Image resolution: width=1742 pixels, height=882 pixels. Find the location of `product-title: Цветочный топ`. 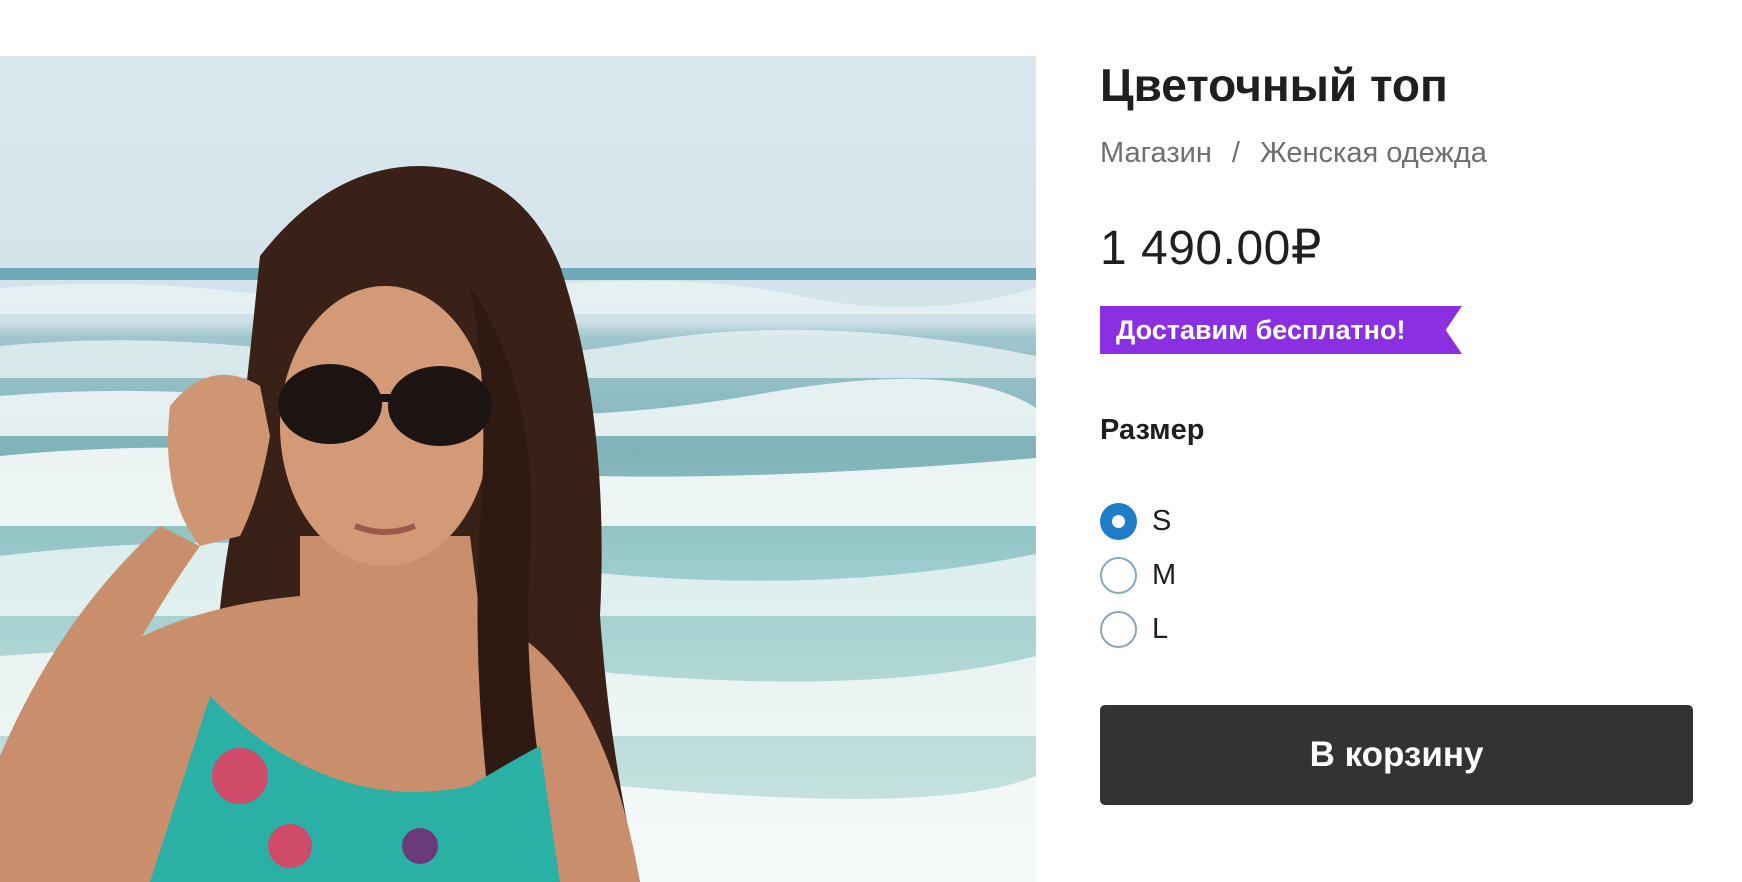

product-title: Цветочный топ is located at coordinates (1274, 85).